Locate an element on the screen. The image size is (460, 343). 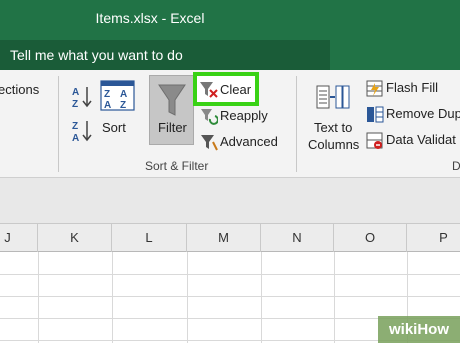
column-header-row: J K L M N O P is located at coordinates (230, 238).